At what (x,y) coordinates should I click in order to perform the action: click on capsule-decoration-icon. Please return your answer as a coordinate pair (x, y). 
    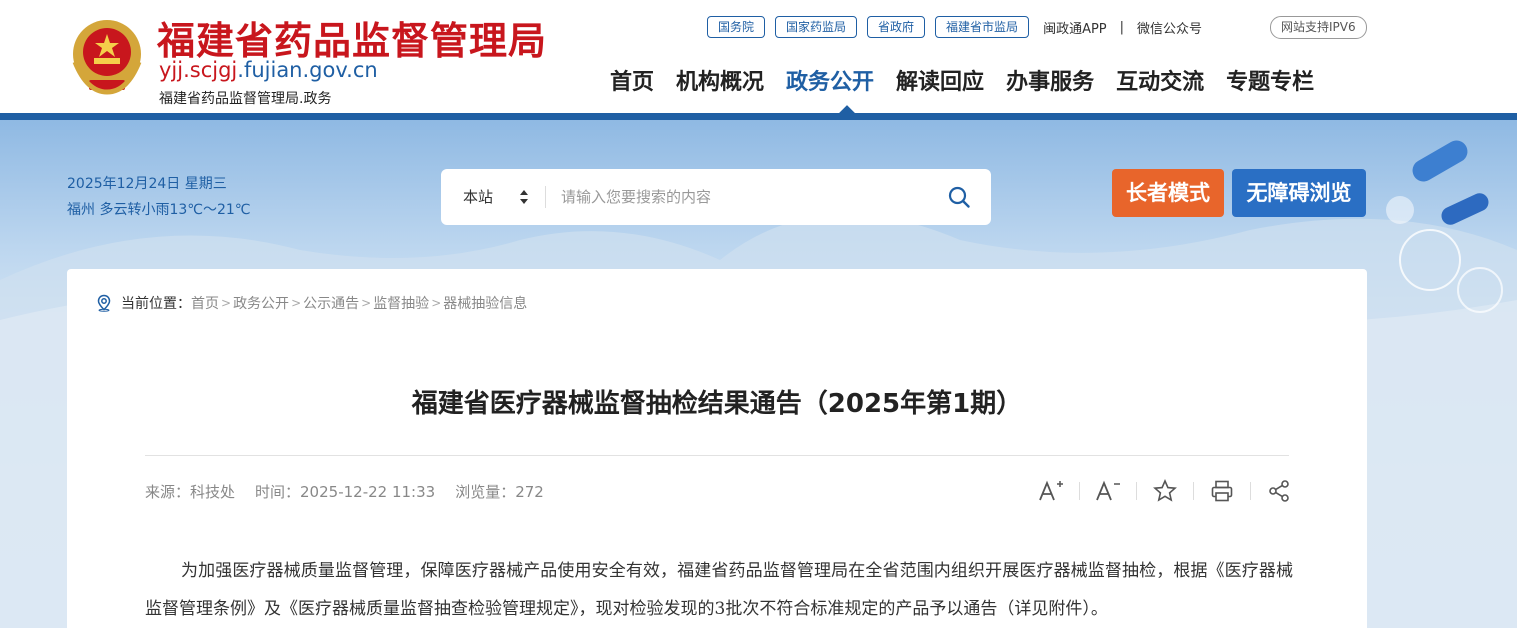
    Looking at the image, I should click on (1444, 226).